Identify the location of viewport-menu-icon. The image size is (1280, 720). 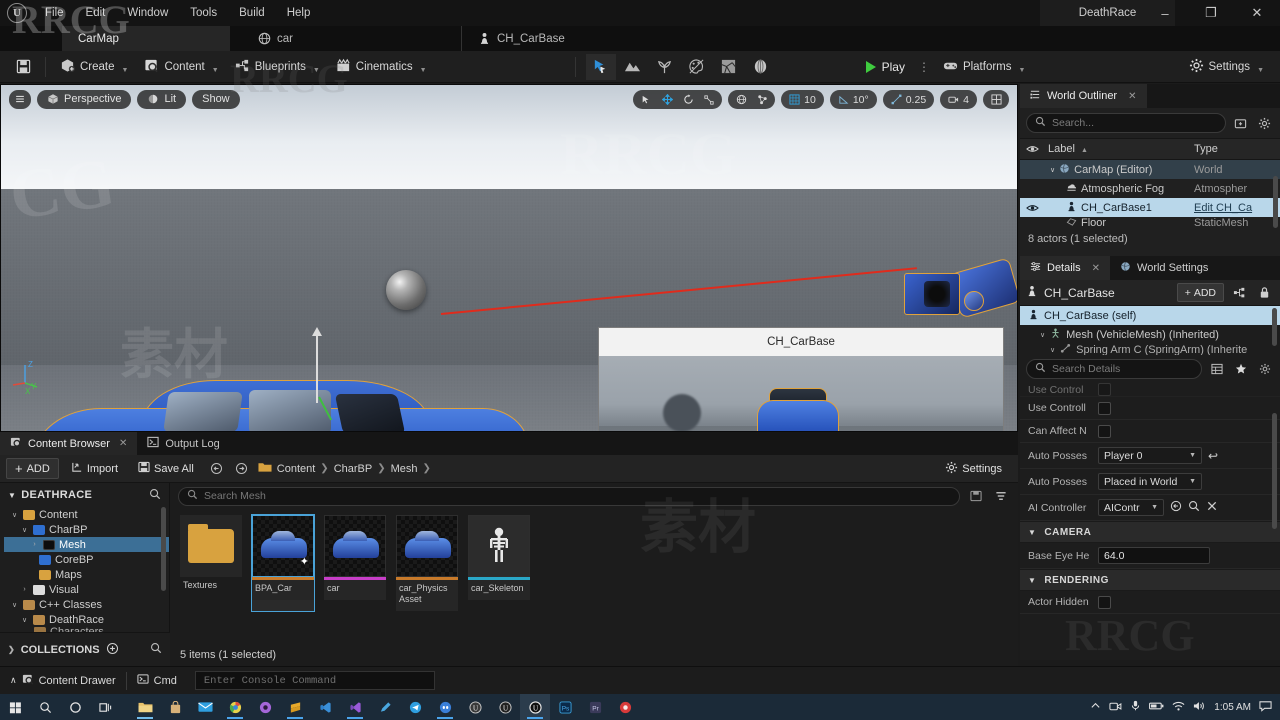
(20, 99).